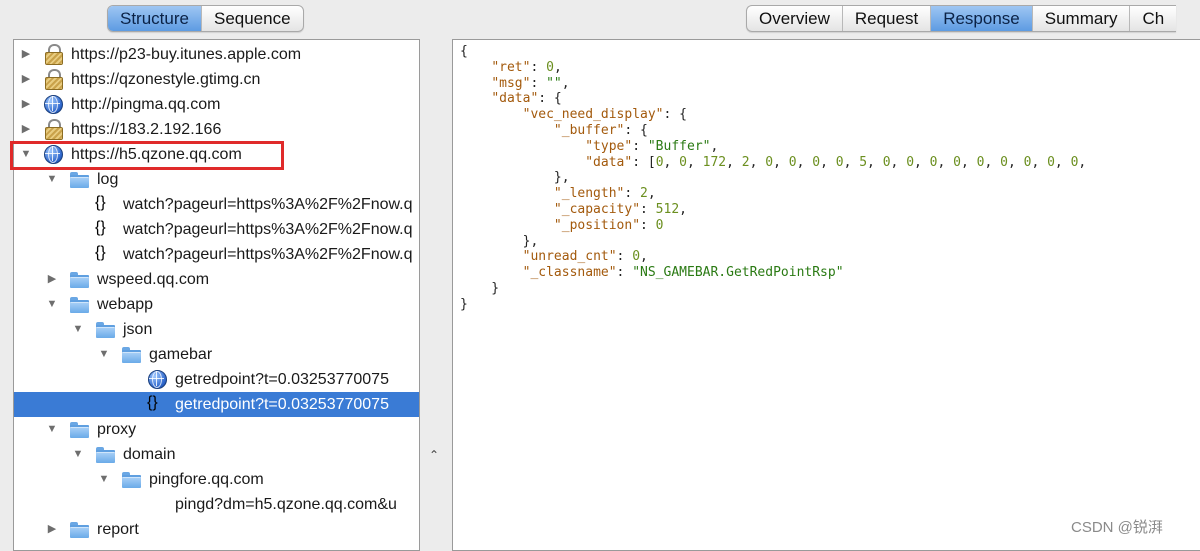  What do you see at coordinates (679, 146) in the screenshot?
I see `json-string: "Buffer"` at bounding box center [679, 146].